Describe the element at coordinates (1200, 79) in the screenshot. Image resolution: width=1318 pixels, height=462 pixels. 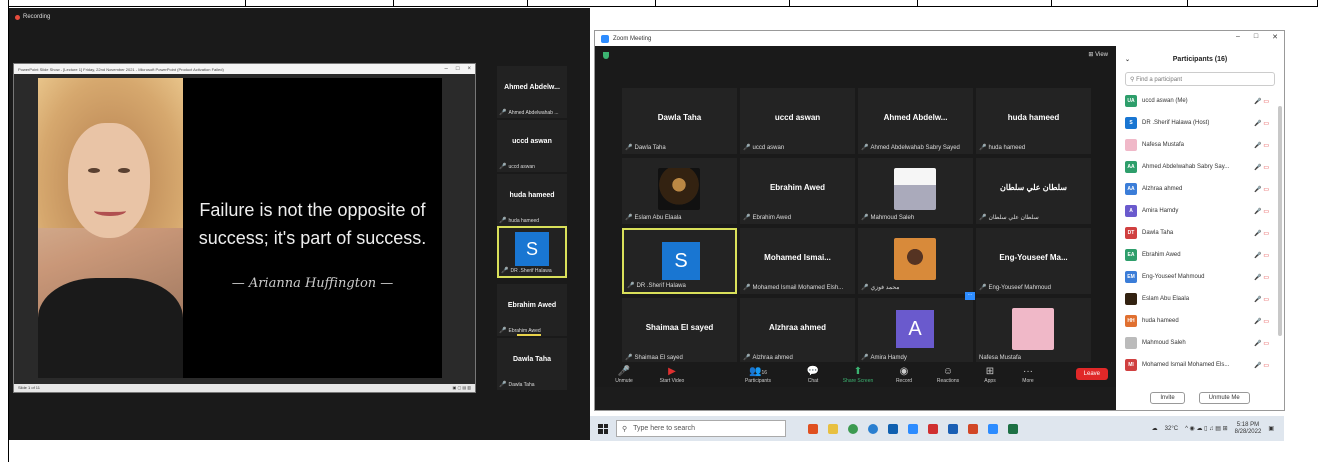
I see `participant-search-input: ⚲ Find a participant` at that location.